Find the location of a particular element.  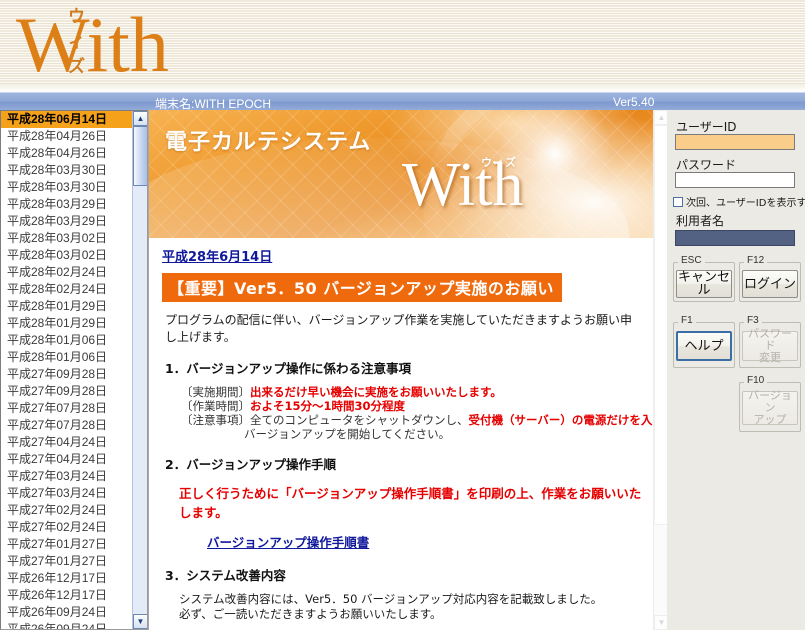

section1-caution-highlight: 受付機（サーバー）の電源だけを入れた状態 is located at coordinates (568, 420).